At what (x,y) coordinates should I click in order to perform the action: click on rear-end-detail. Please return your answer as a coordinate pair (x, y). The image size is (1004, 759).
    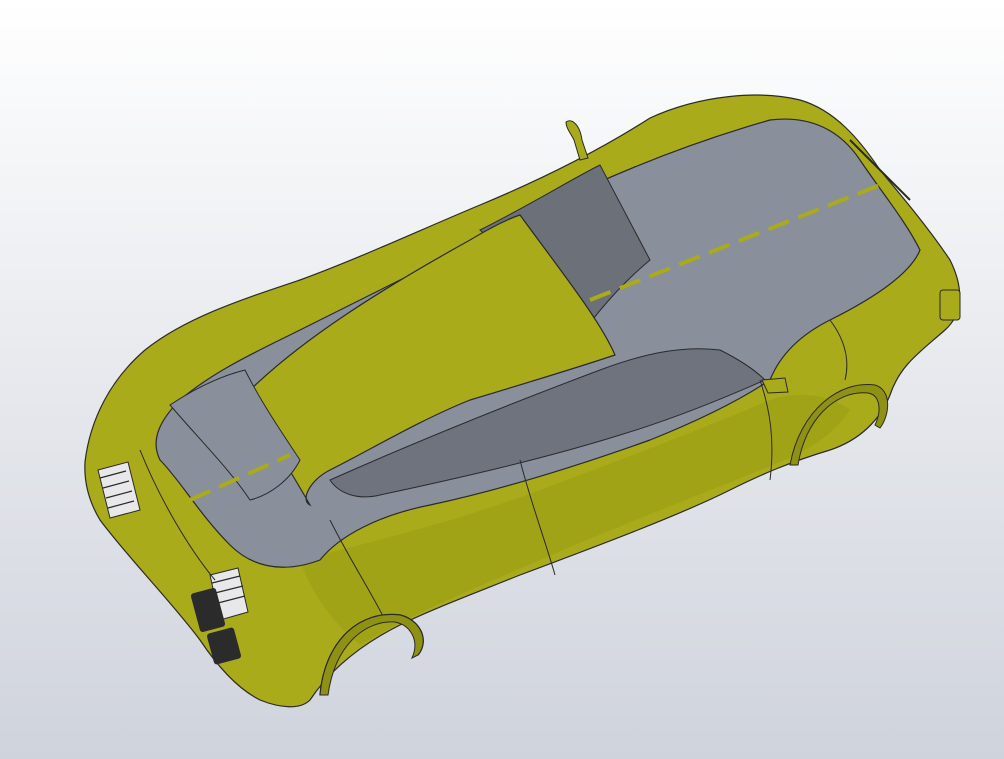
    Looking at the image, I should click on (950, 305).